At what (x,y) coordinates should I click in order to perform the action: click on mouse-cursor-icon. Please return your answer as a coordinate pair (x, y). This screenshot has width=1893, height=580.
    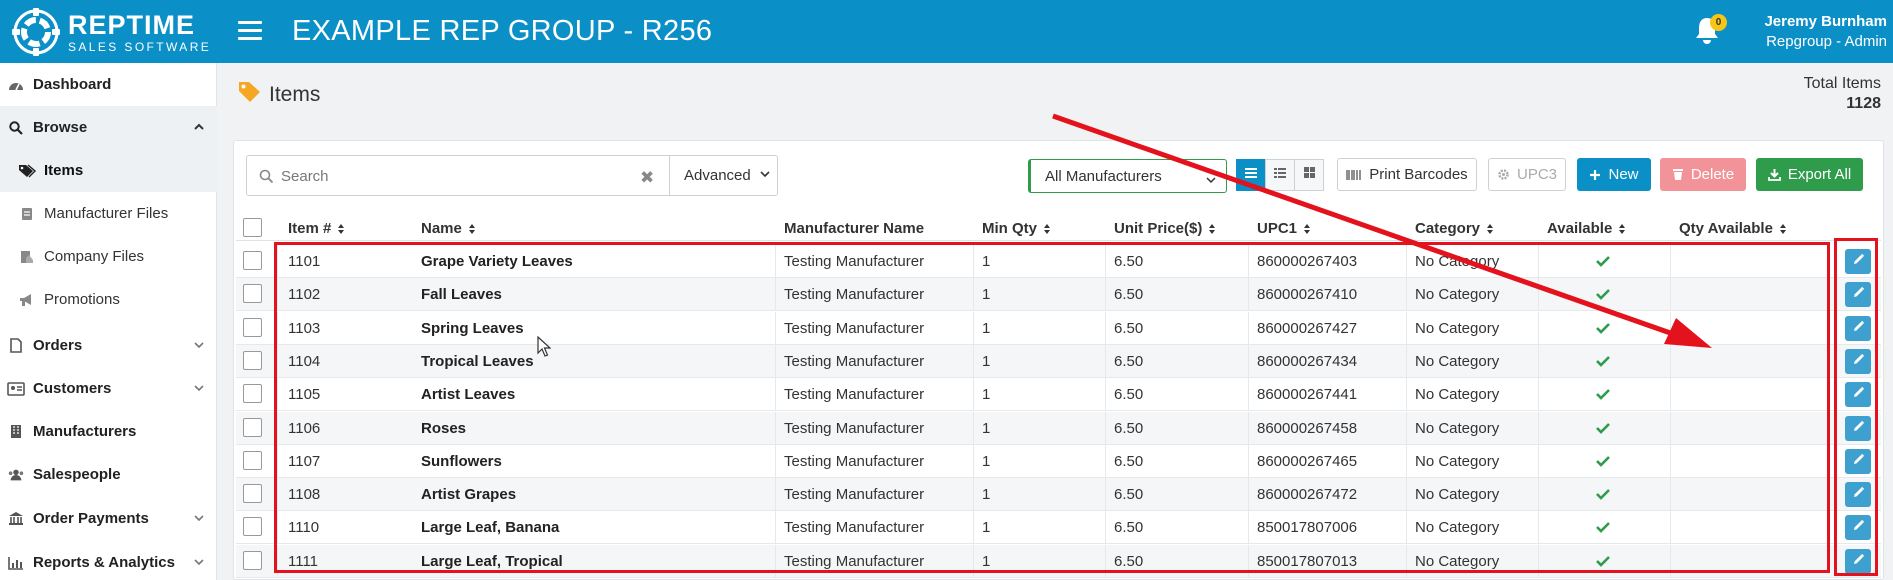
    Looking at the image, I should click on (544, 346).